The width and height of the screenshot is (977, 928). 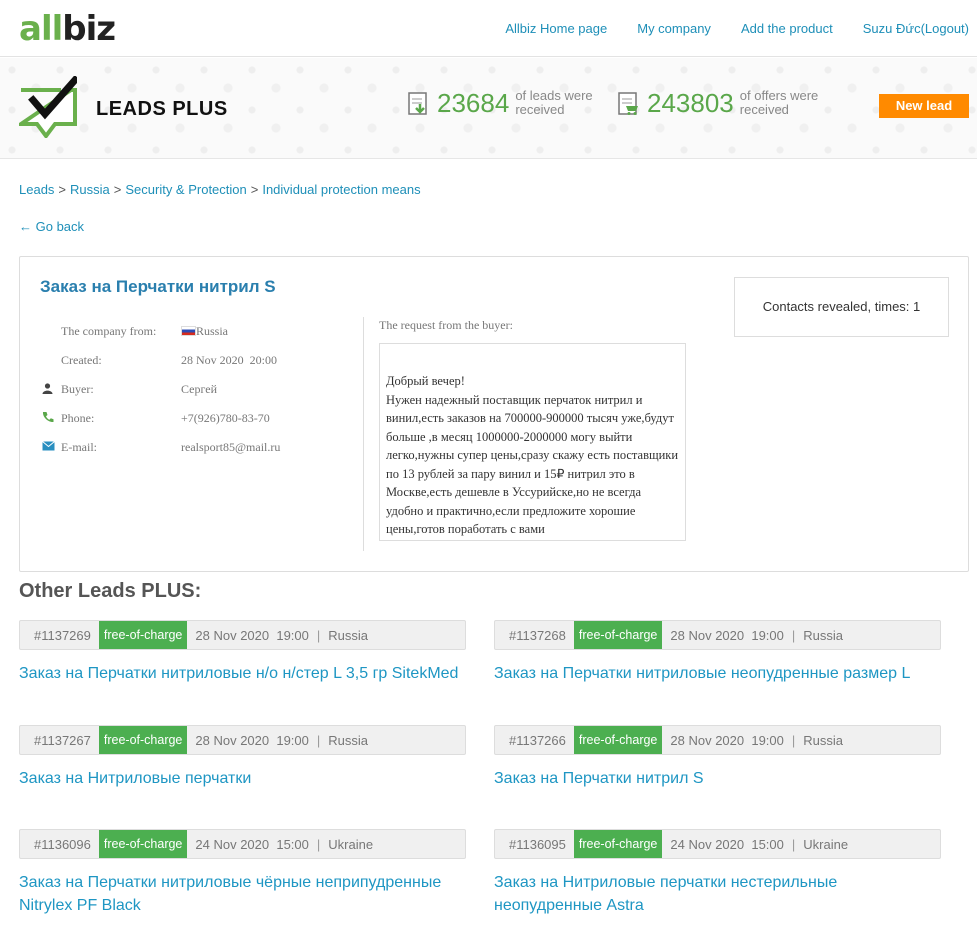 What do you see at coordinates (161, 418) in the screenshot?
I see `phone-row: Phone: +7(926)780-83-70` at bounding box center [161, 418].